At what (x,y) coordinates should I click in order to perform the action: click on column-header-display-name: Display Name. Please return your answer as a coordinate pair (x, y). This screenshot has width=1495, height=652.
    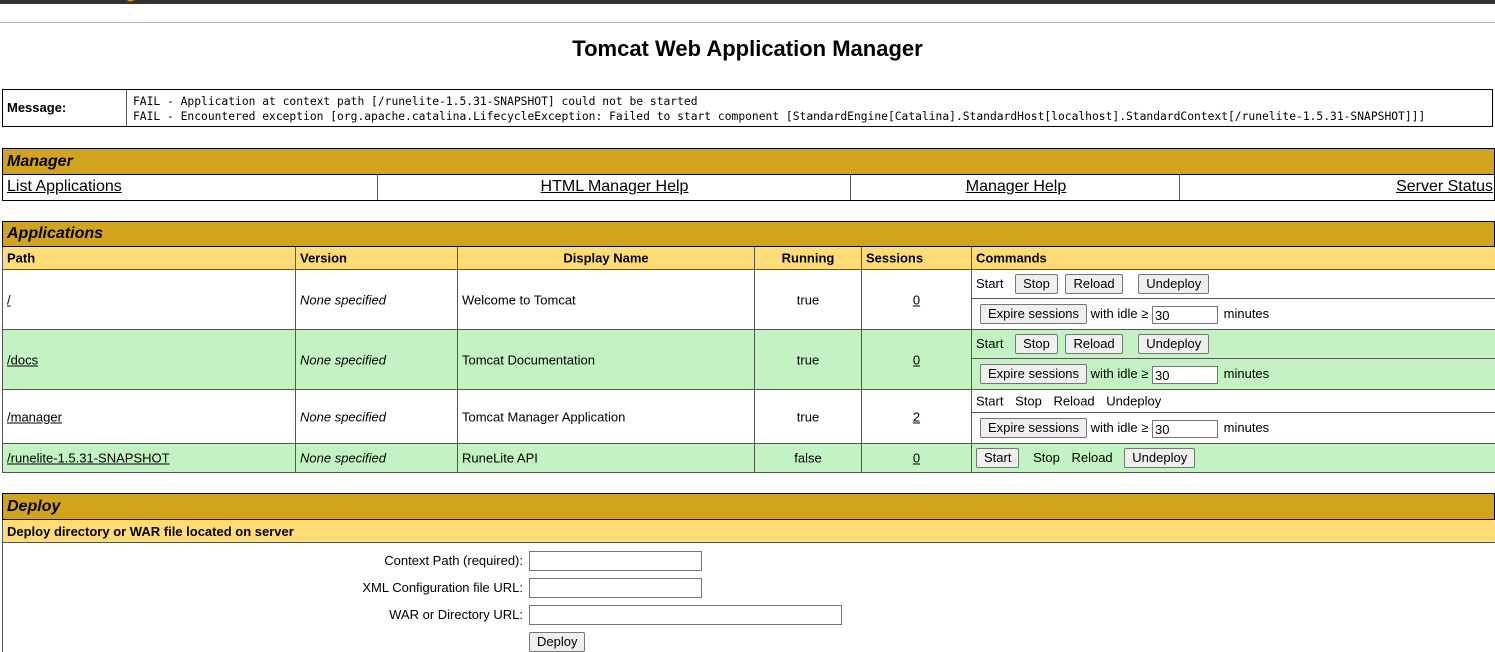
    Looking at the image, I should click on (606, 258).